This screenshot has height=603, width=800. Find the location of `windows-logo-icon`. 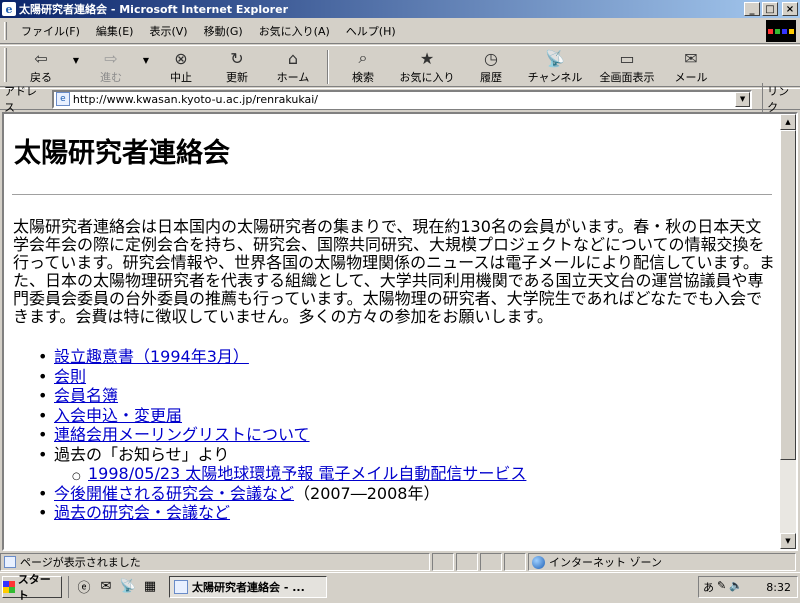

windows-logo-icon is located at coordinates (781, 31).